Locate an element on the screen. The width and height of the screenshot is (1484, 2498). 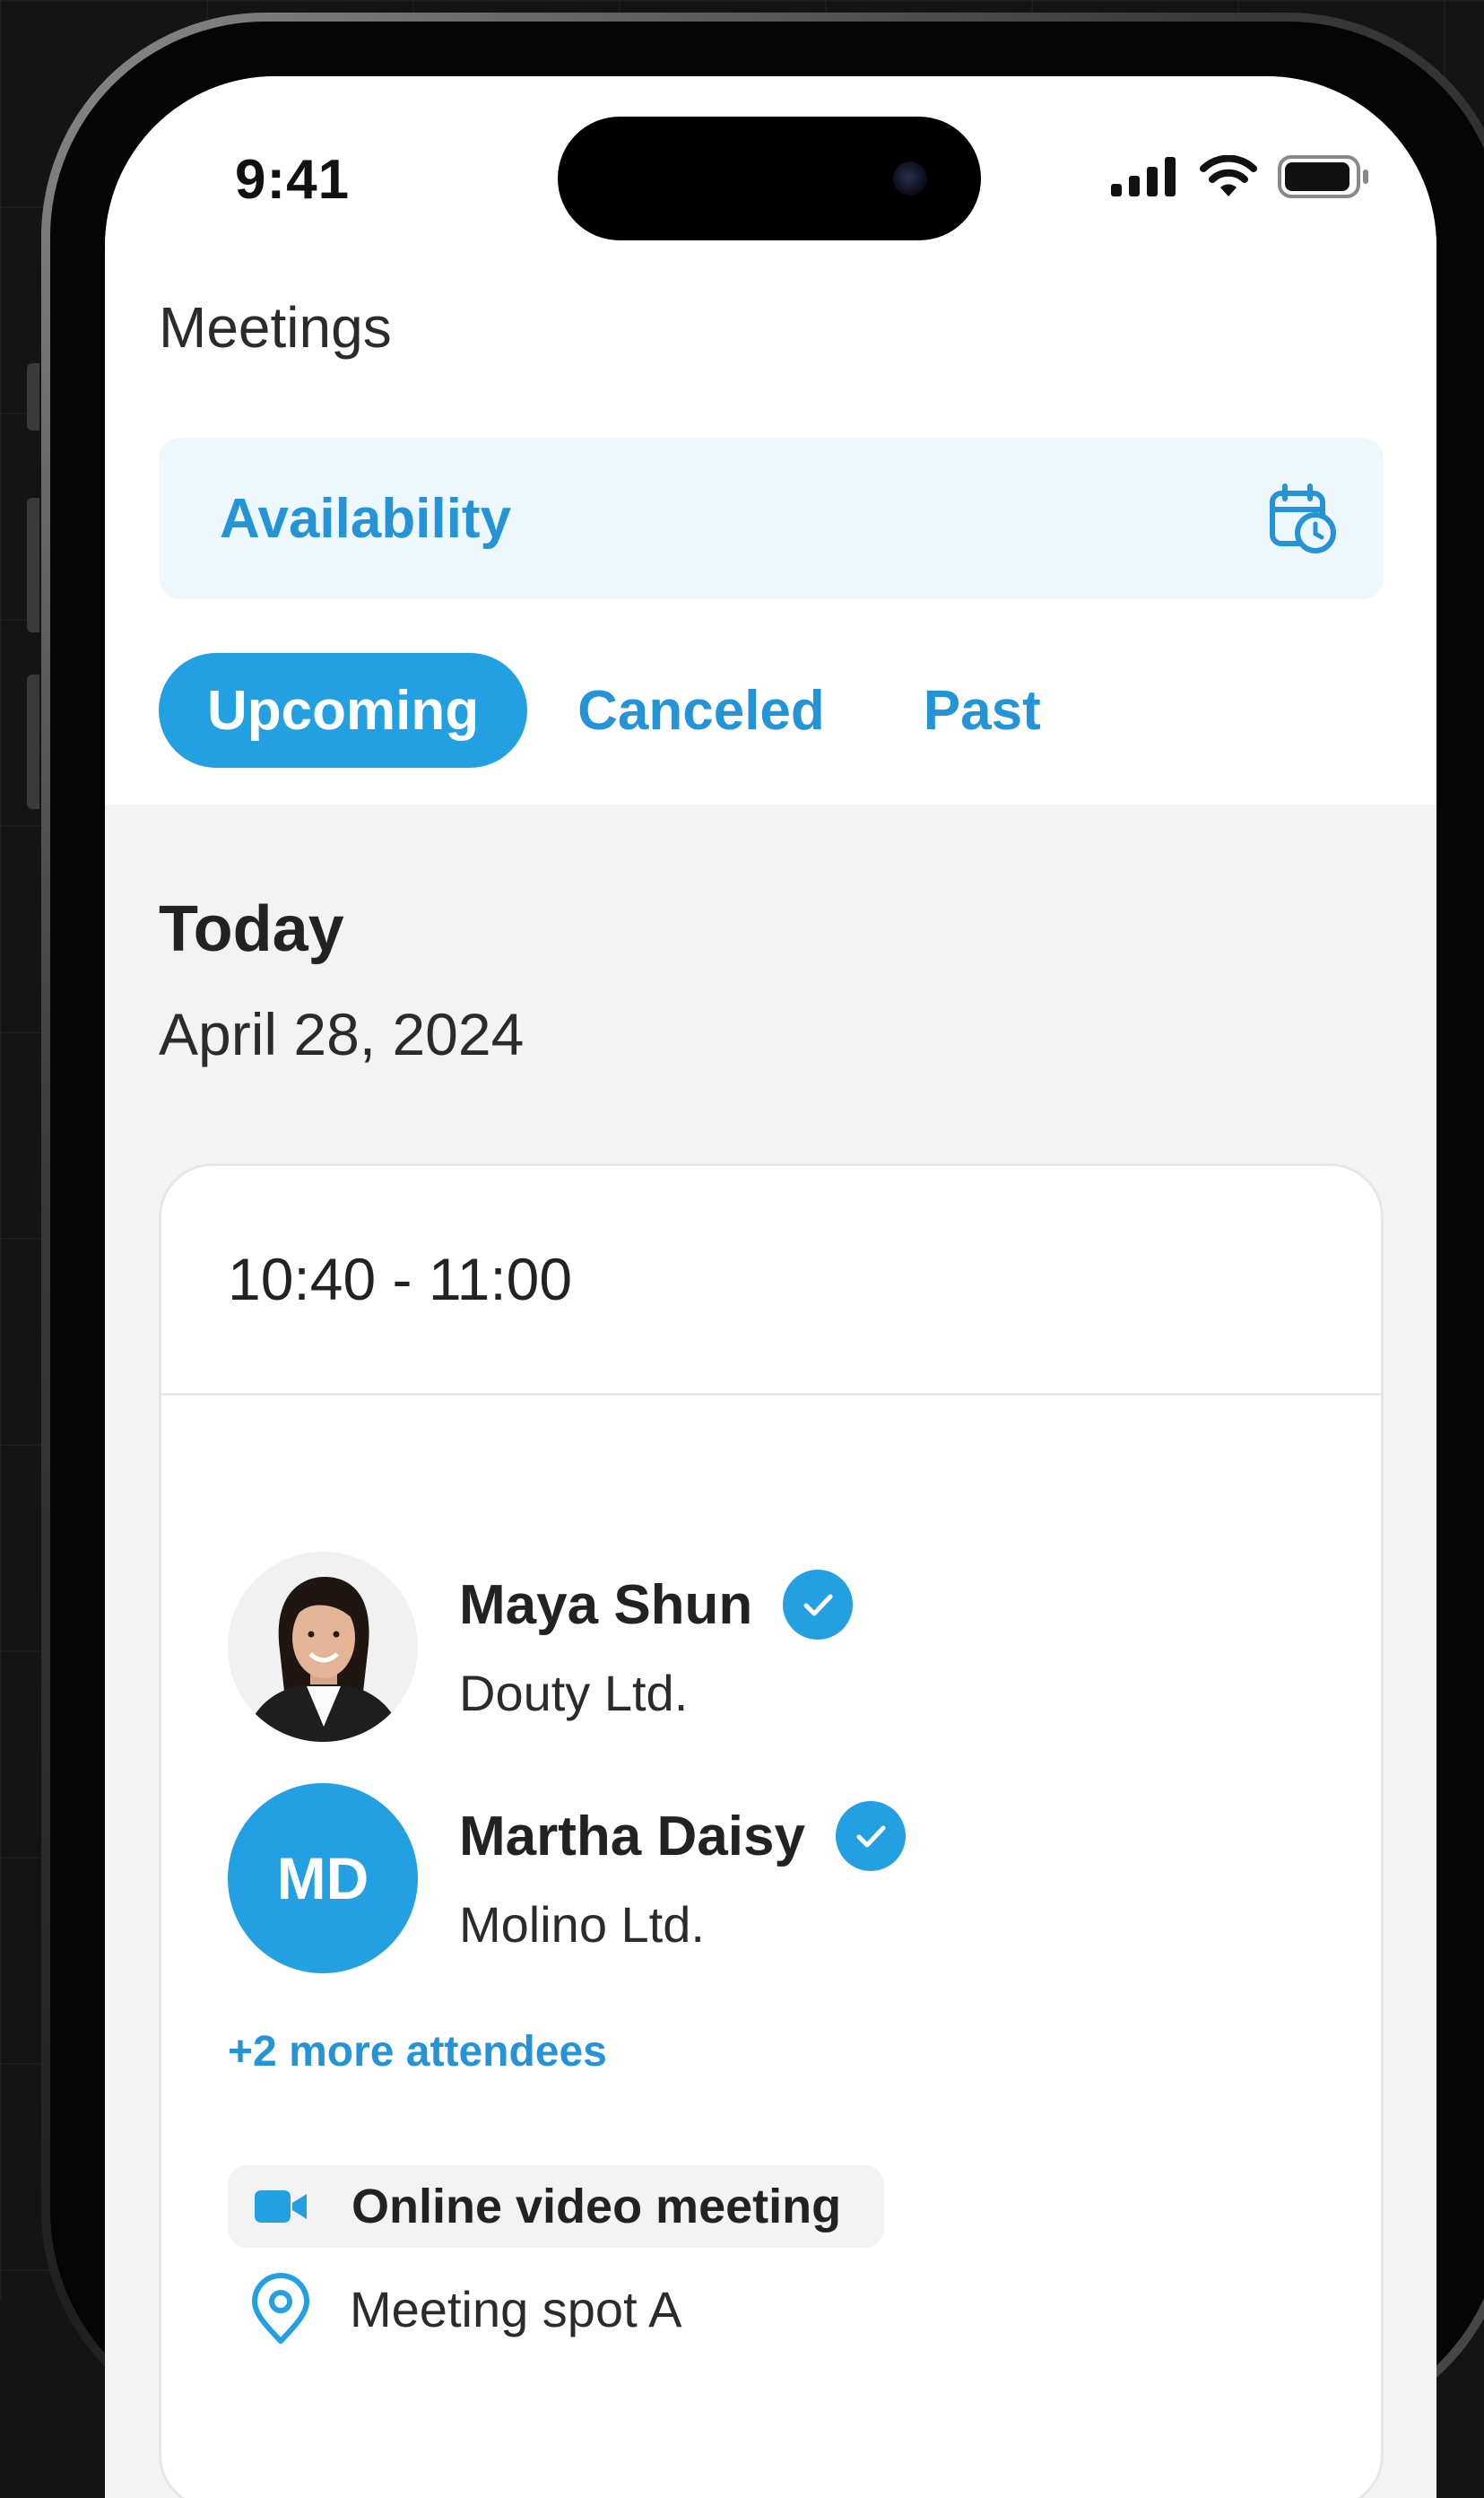
meeting-type-chip: Online video meeting is located at coordinates (556, 2206).